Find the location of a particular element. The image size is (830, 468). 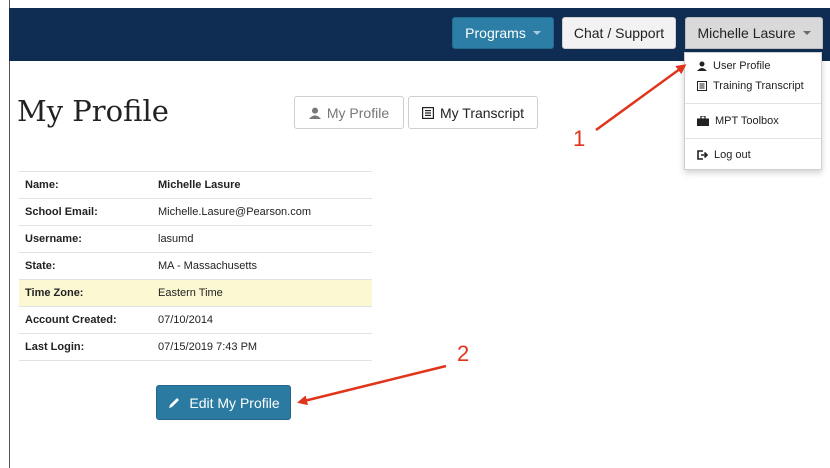

menu-item-label: MPT Toolbox is located at coordinates (747, 121).